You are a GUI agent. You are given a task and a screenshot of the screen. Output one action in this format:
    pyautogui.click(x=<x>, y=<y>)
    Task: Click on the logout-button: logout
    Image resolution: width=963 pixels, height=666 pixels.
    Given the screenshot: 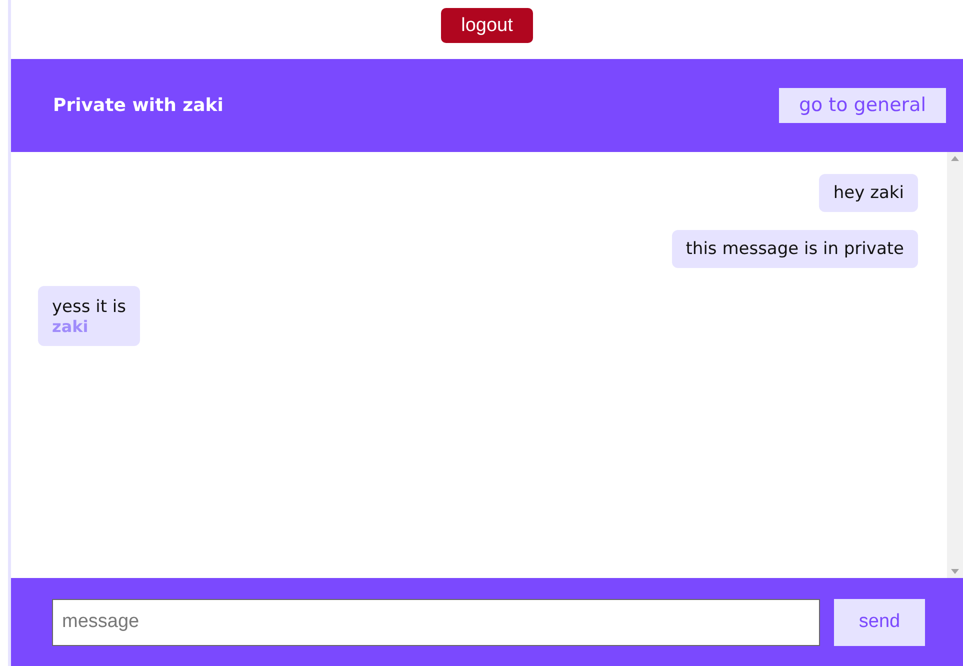 What is the action you would take?
    pyautogui.click(x=487, y=25)
    